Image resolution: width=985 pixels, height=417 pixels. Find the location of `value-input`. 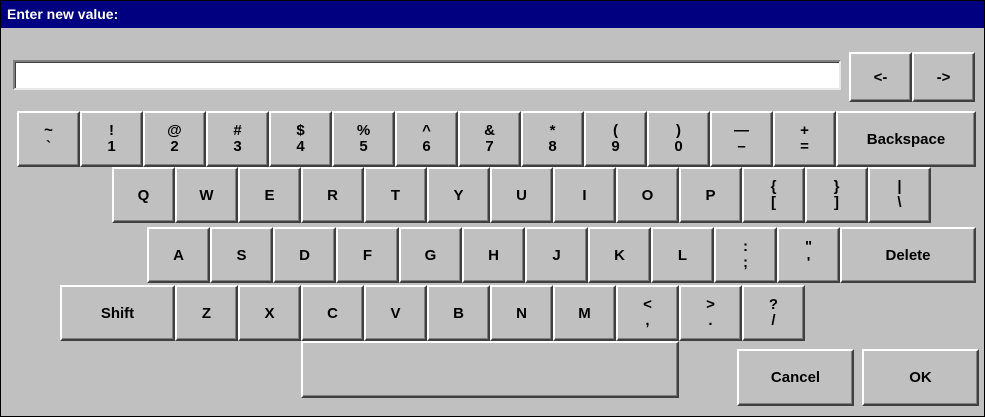

value-input is located at coordinates (427, 75).